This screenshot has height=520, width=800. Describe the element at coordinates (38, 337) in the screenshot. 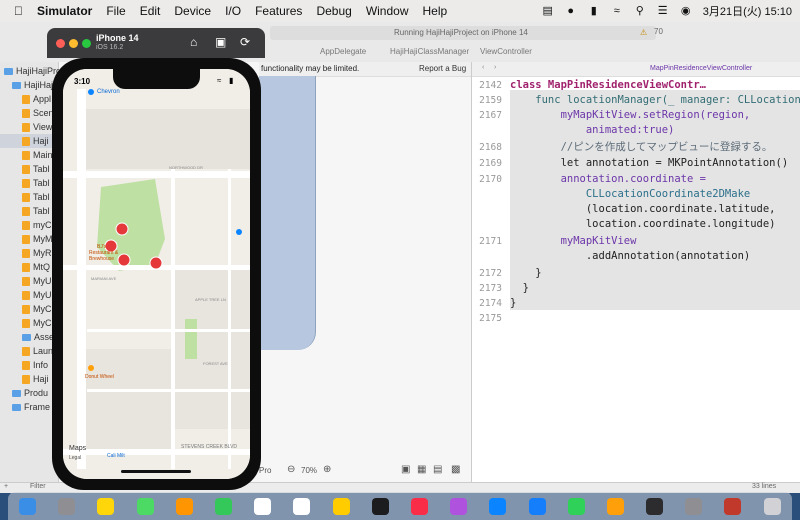

I see `nav-item: Asse` at that location.